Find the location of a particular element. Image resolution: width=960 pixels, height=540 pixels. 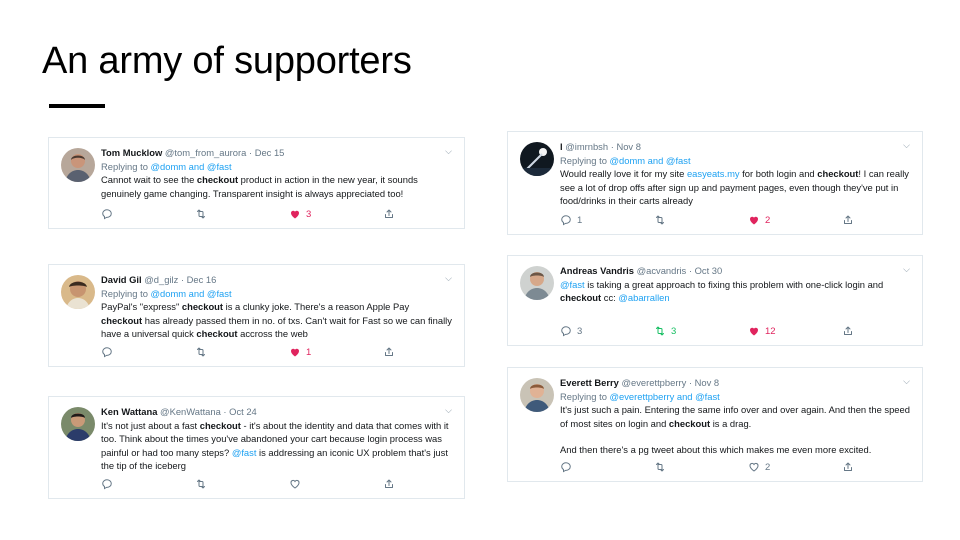

reply-button: 3 is located at coordinates (571, 331).